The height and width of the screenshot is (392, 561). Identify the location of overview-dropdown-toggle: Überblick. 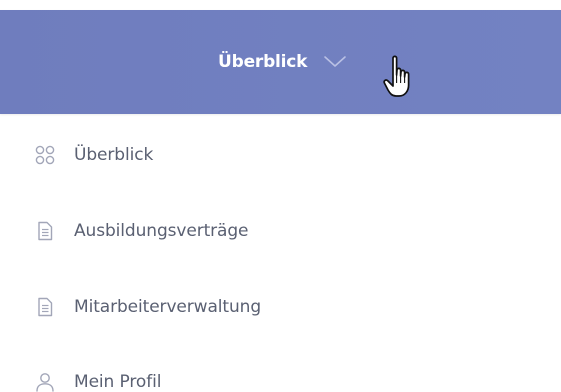
(282, 62).